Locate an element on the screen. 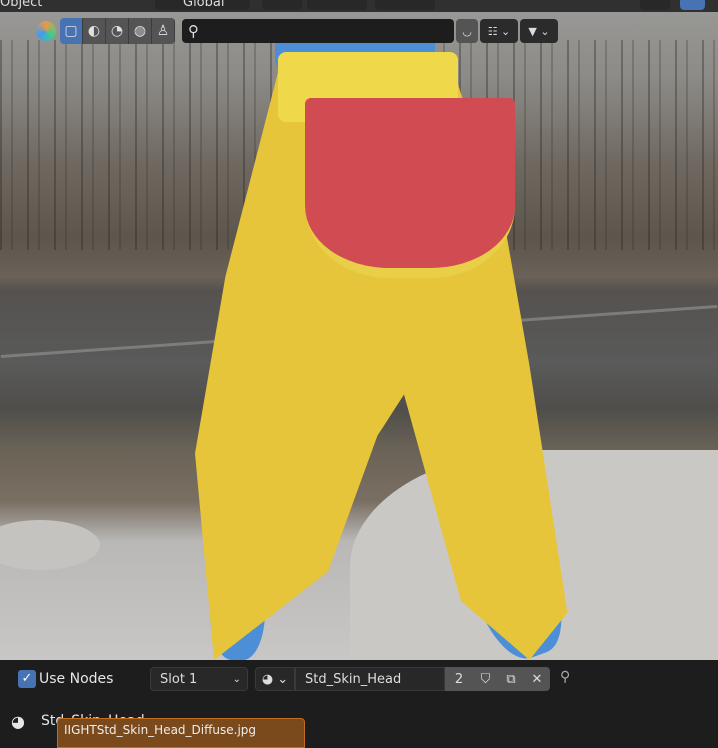 The width and height of the screenshot is (718, 748). search-icon: ⚲ is located at coordinates (193, 31).